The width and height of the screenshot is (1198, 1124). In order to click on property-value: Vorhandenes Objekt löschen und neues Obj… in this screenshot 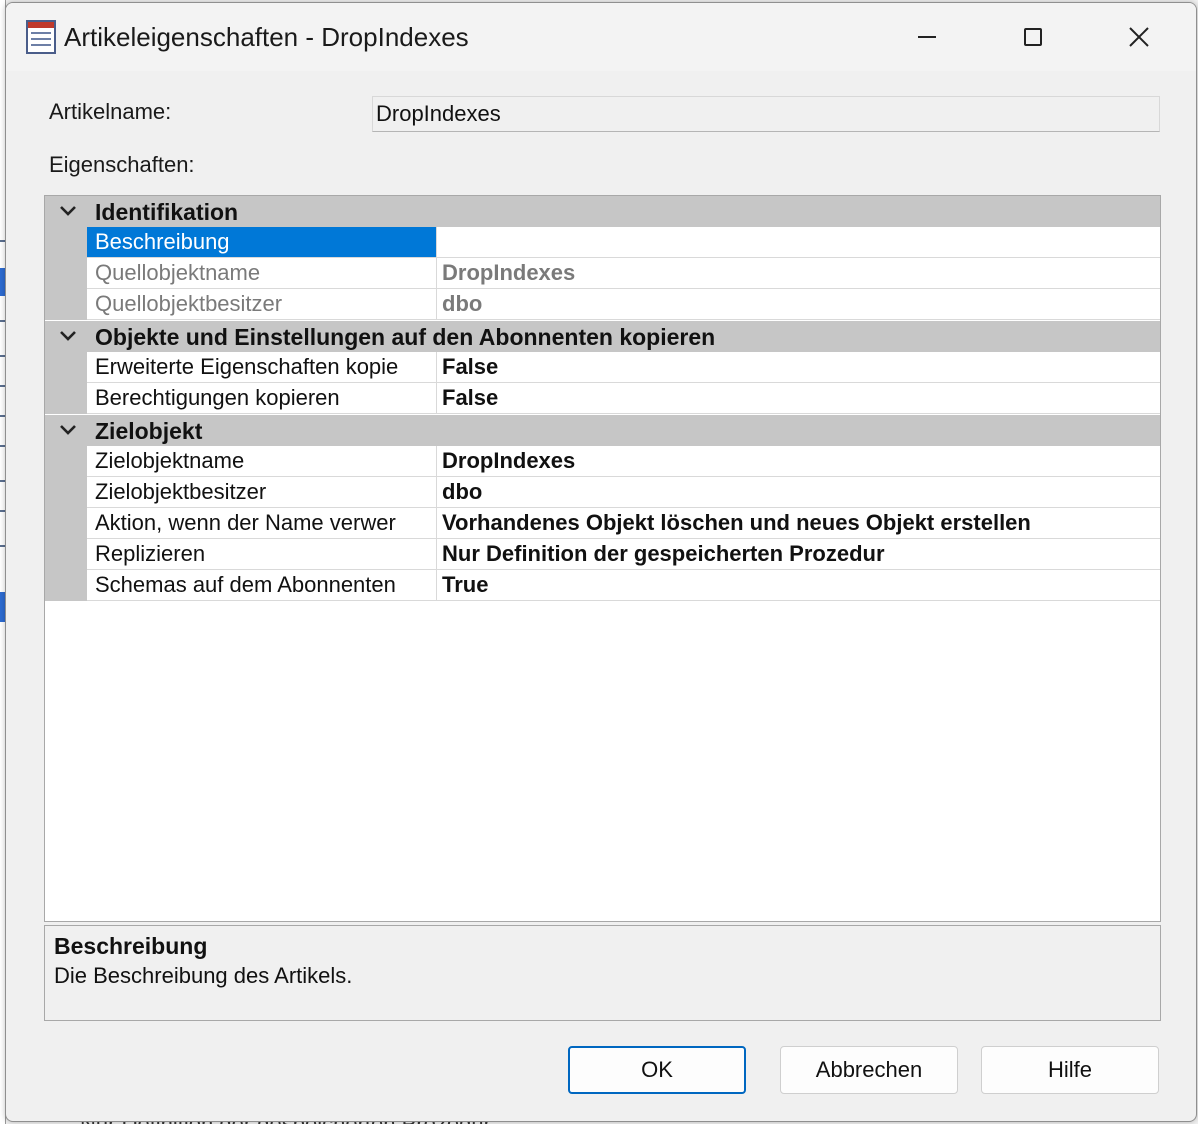, I will do `click(798, 523)`.